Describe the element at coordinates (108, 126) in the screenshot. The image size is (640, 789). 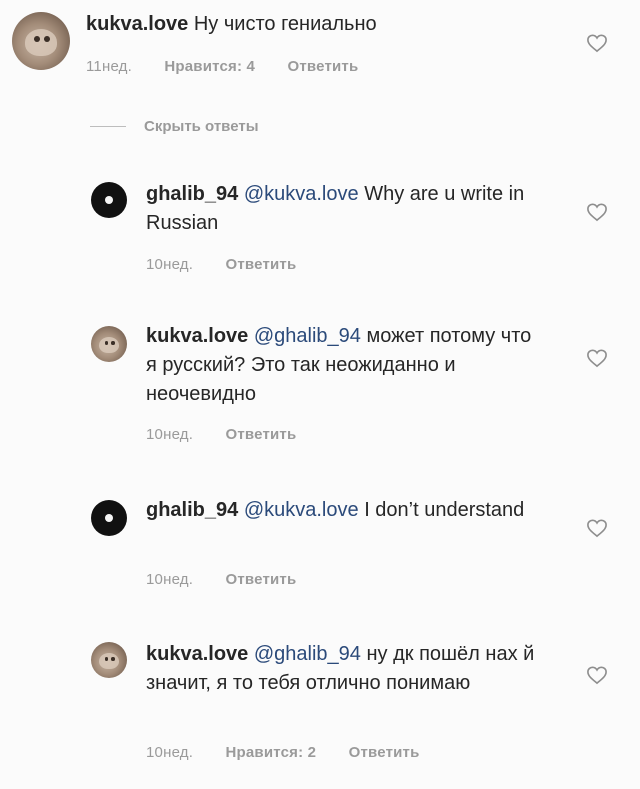
I see `divider` at that location.